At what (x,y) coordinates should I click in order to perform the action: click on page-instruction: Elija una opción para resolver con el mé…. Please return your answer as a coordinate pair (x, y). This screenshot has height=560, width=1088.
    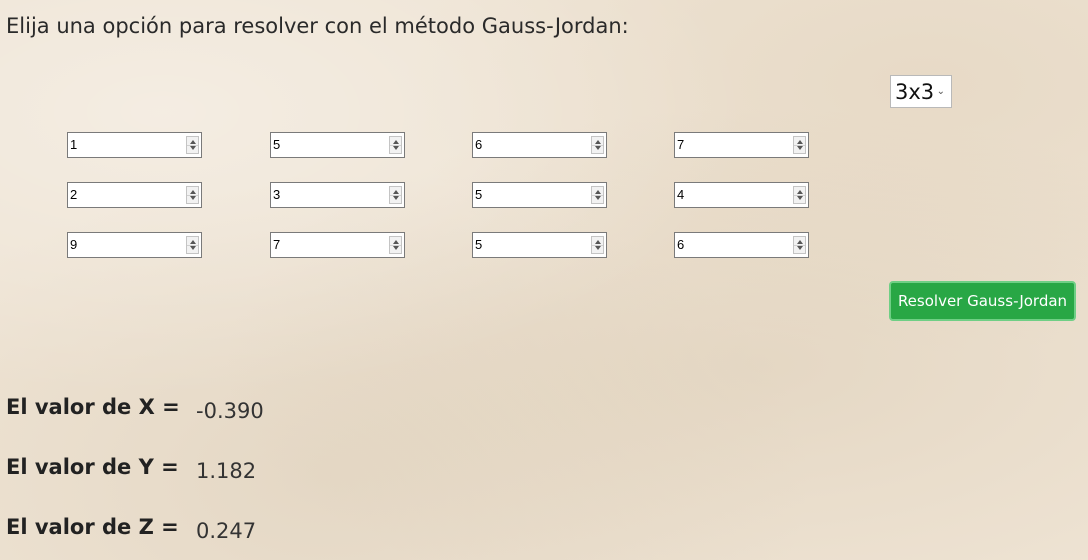
    Looking at the image, I should click on (317, 26).